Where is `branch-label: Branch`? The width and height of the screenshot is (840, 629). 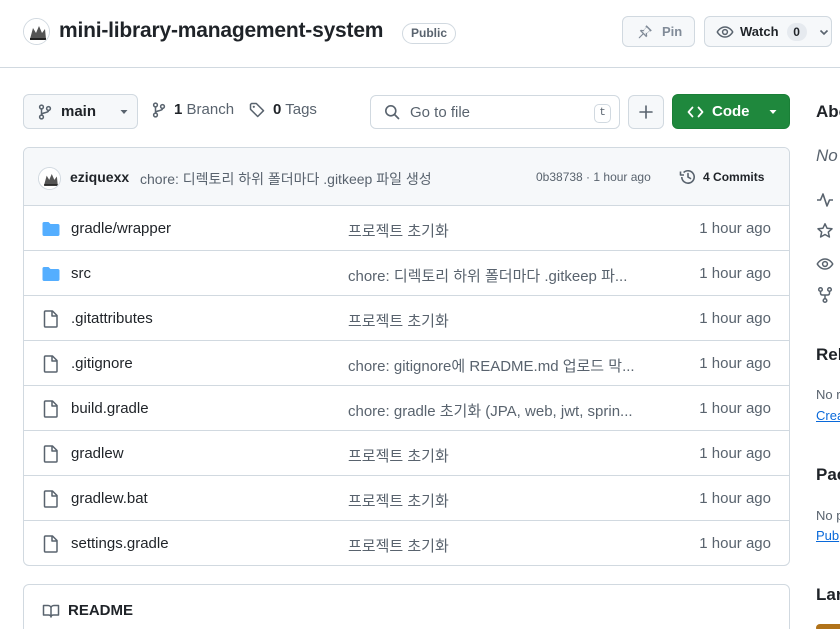 branch-label: Branch is located at coordinates (210, 109).